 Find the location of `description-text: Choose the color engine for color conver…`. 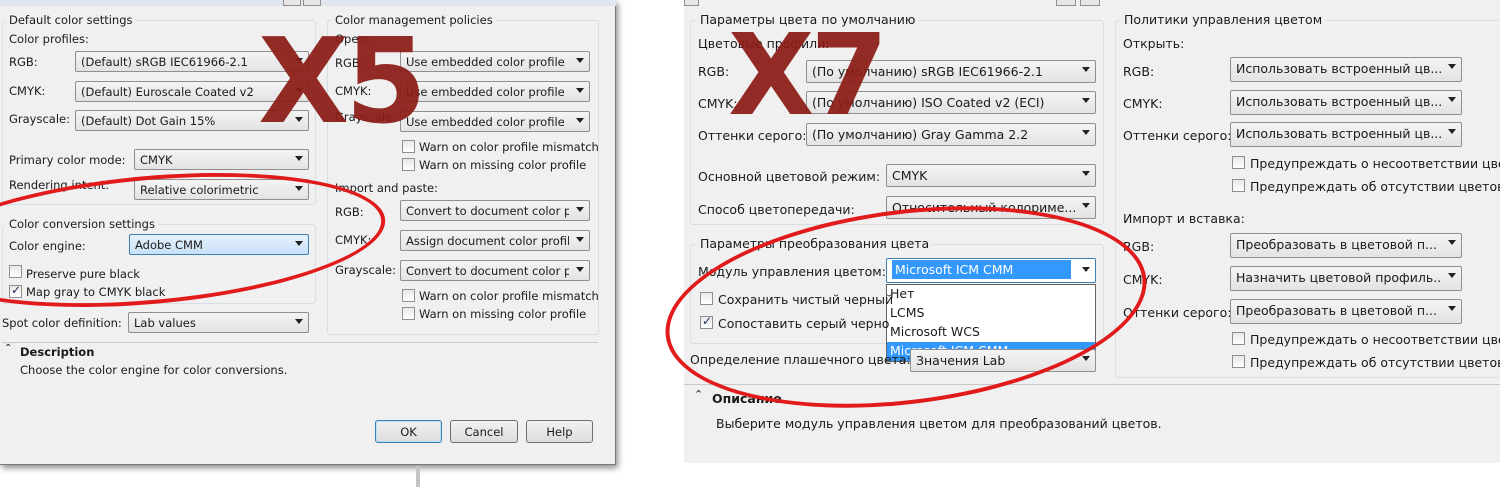

description-text: Choose the color engine for color conver… is located at coordinates (154, 370).